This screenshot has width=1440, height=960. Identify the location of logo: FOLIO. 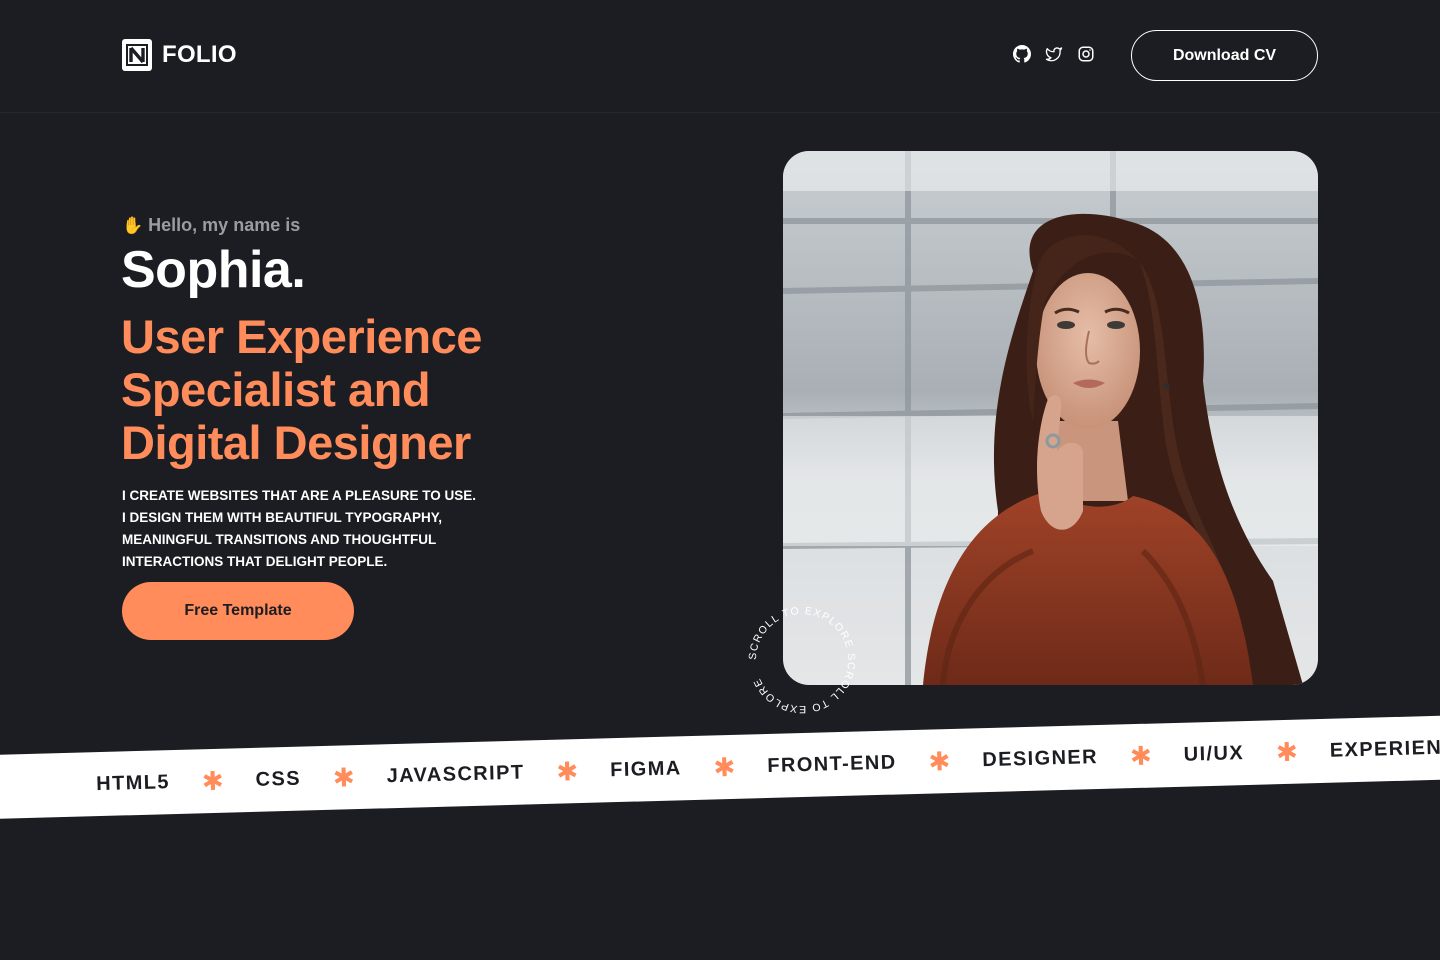
(179, 55).